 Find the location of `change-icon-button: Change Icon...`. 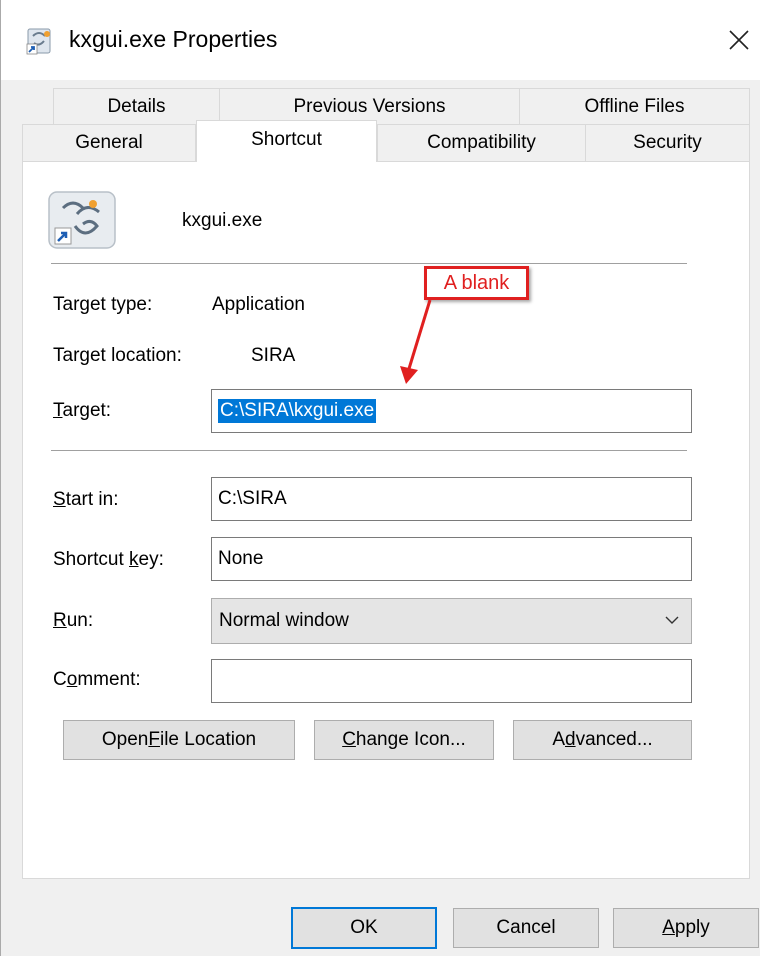

change-icon-button: Change Icon... is located at coordinates (404, 740).